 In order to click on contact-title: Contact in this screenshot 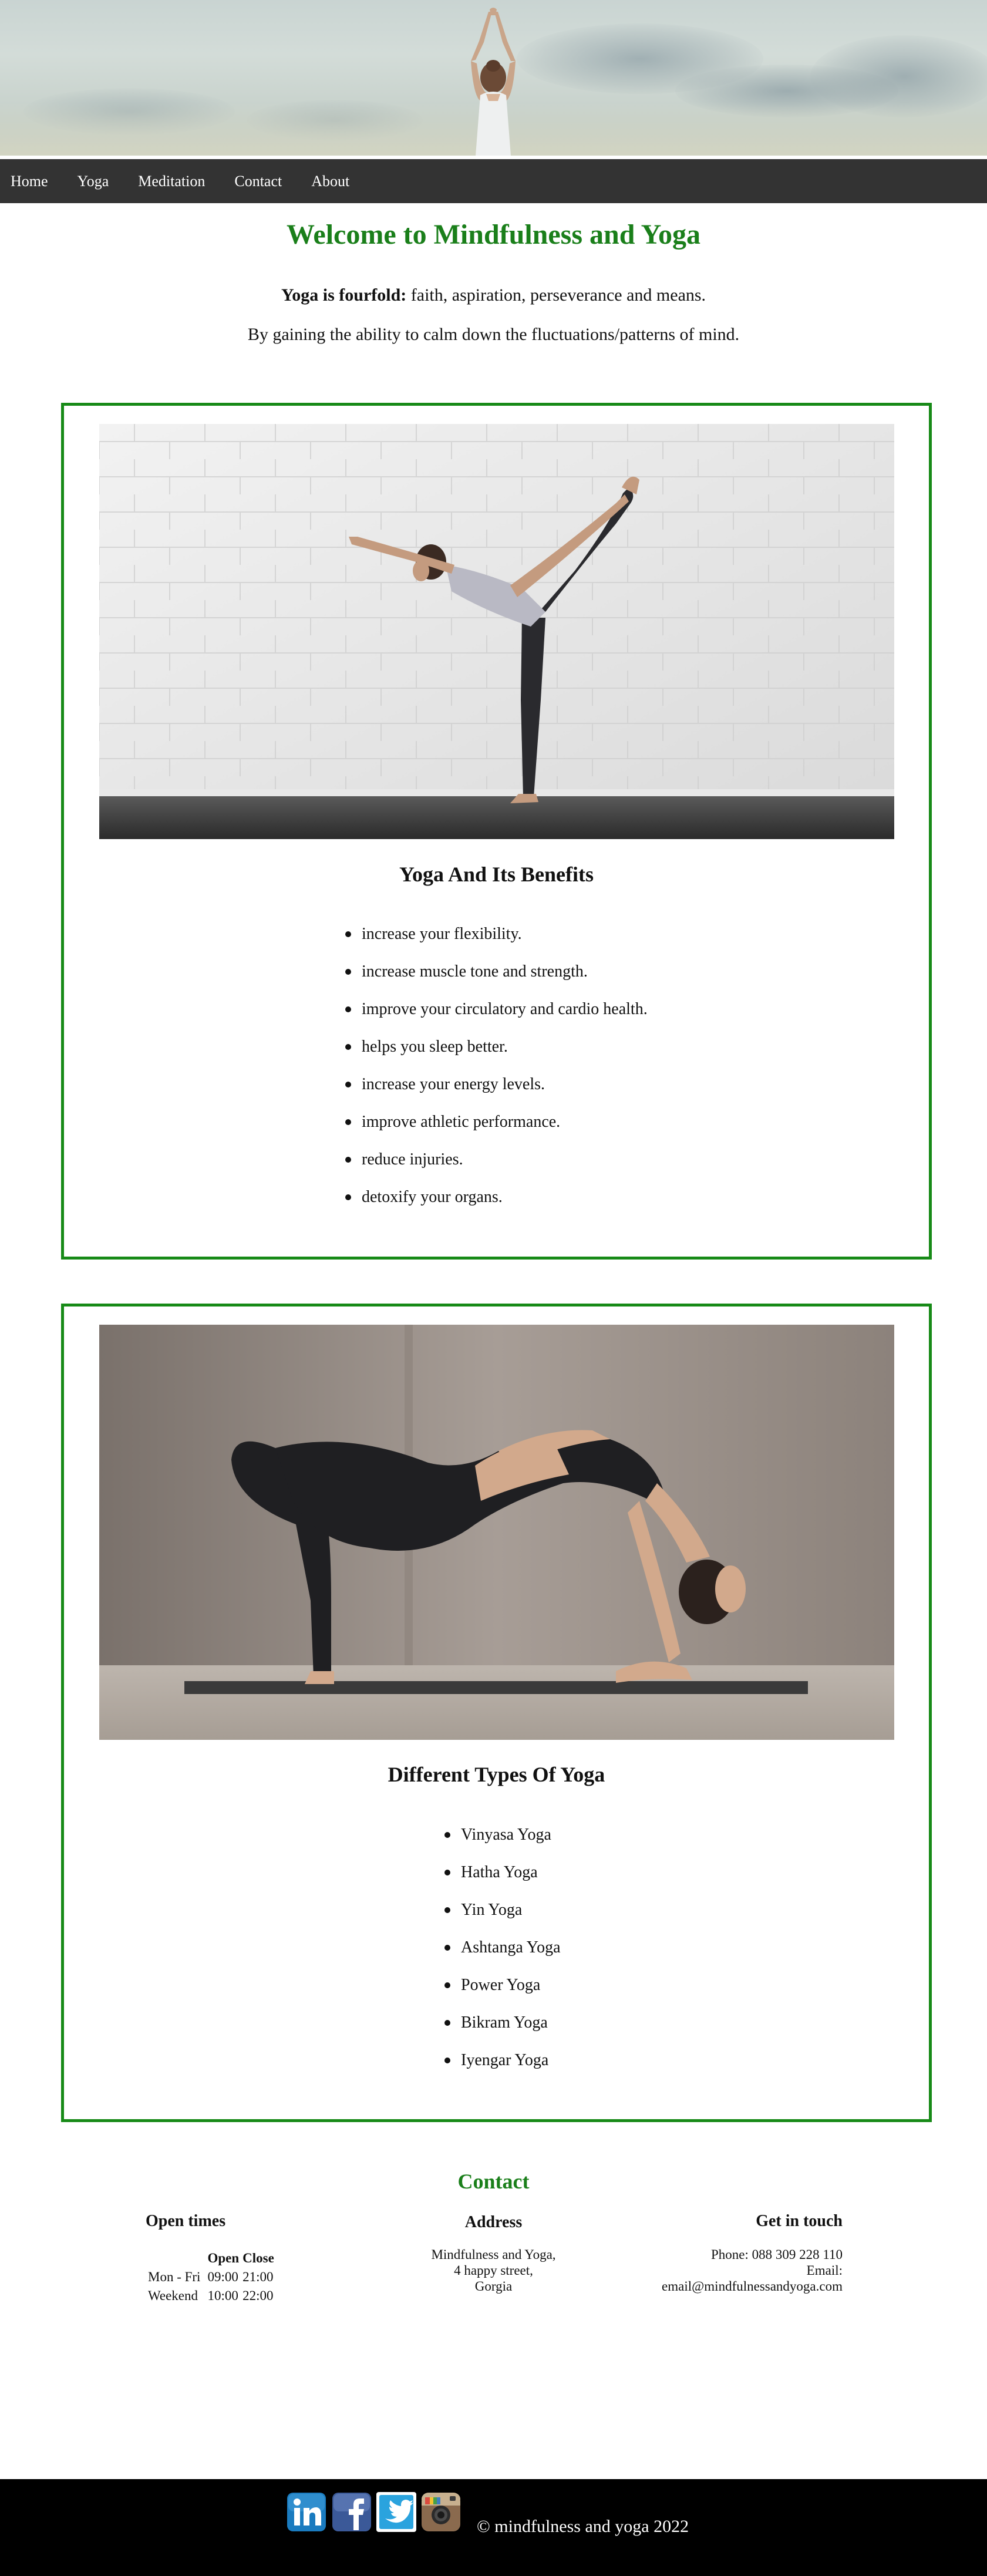, I will do `click(493, 2181)`.